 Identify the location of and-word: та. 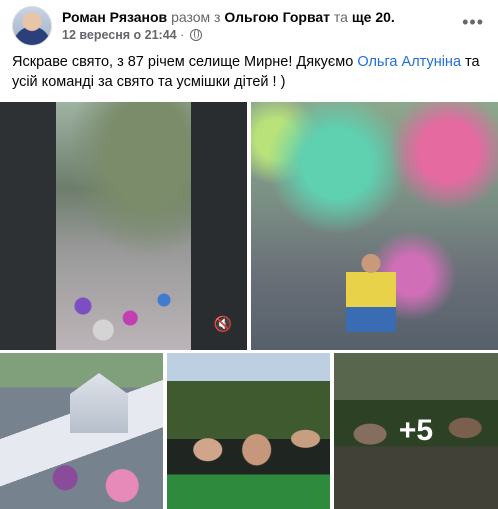
(340, 17).